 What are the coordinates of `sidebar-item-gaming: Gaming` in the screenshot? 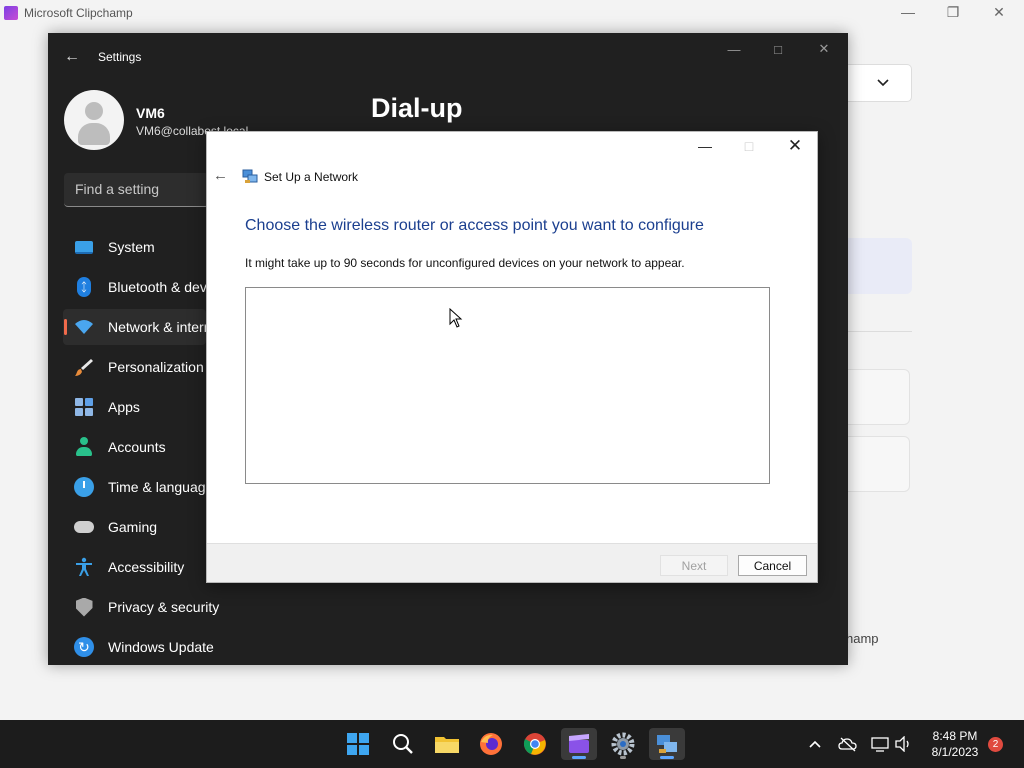 It's located at (134, 527).